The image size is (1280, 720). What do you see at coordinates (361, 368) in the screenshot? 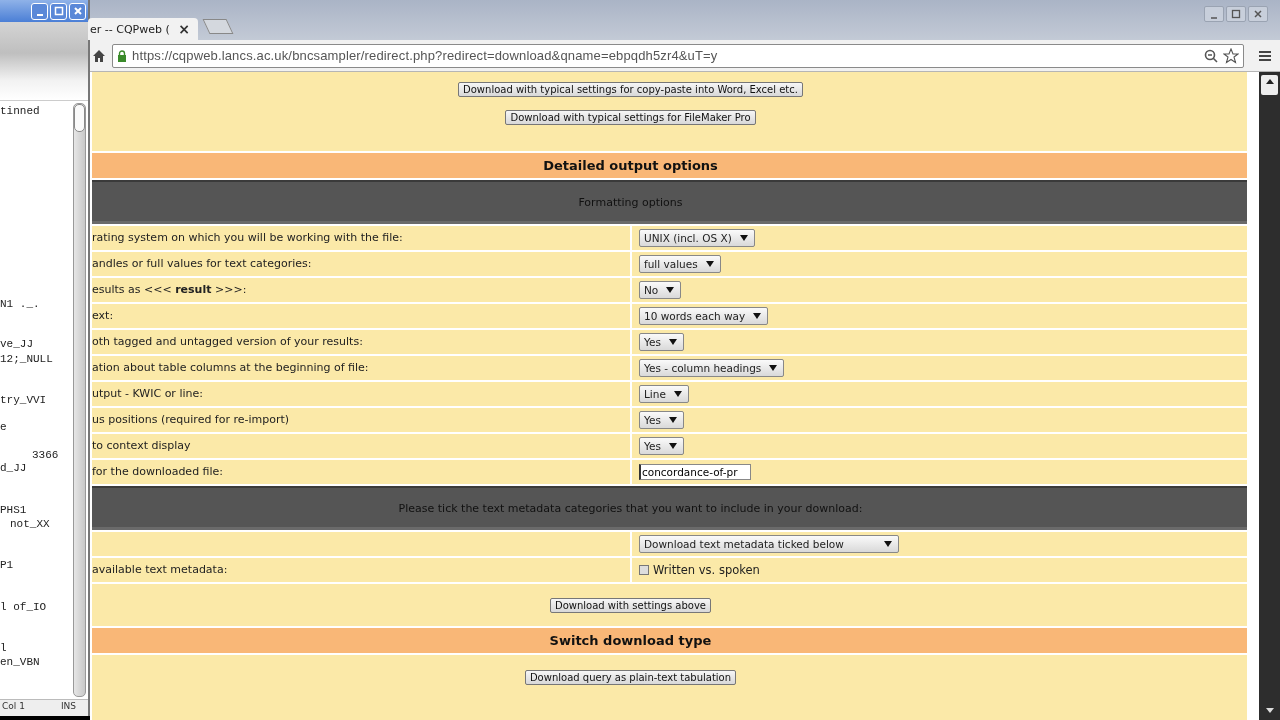
I see `option-label: ation about table columns at the beginning of file:` at bounding box center [361, 368].